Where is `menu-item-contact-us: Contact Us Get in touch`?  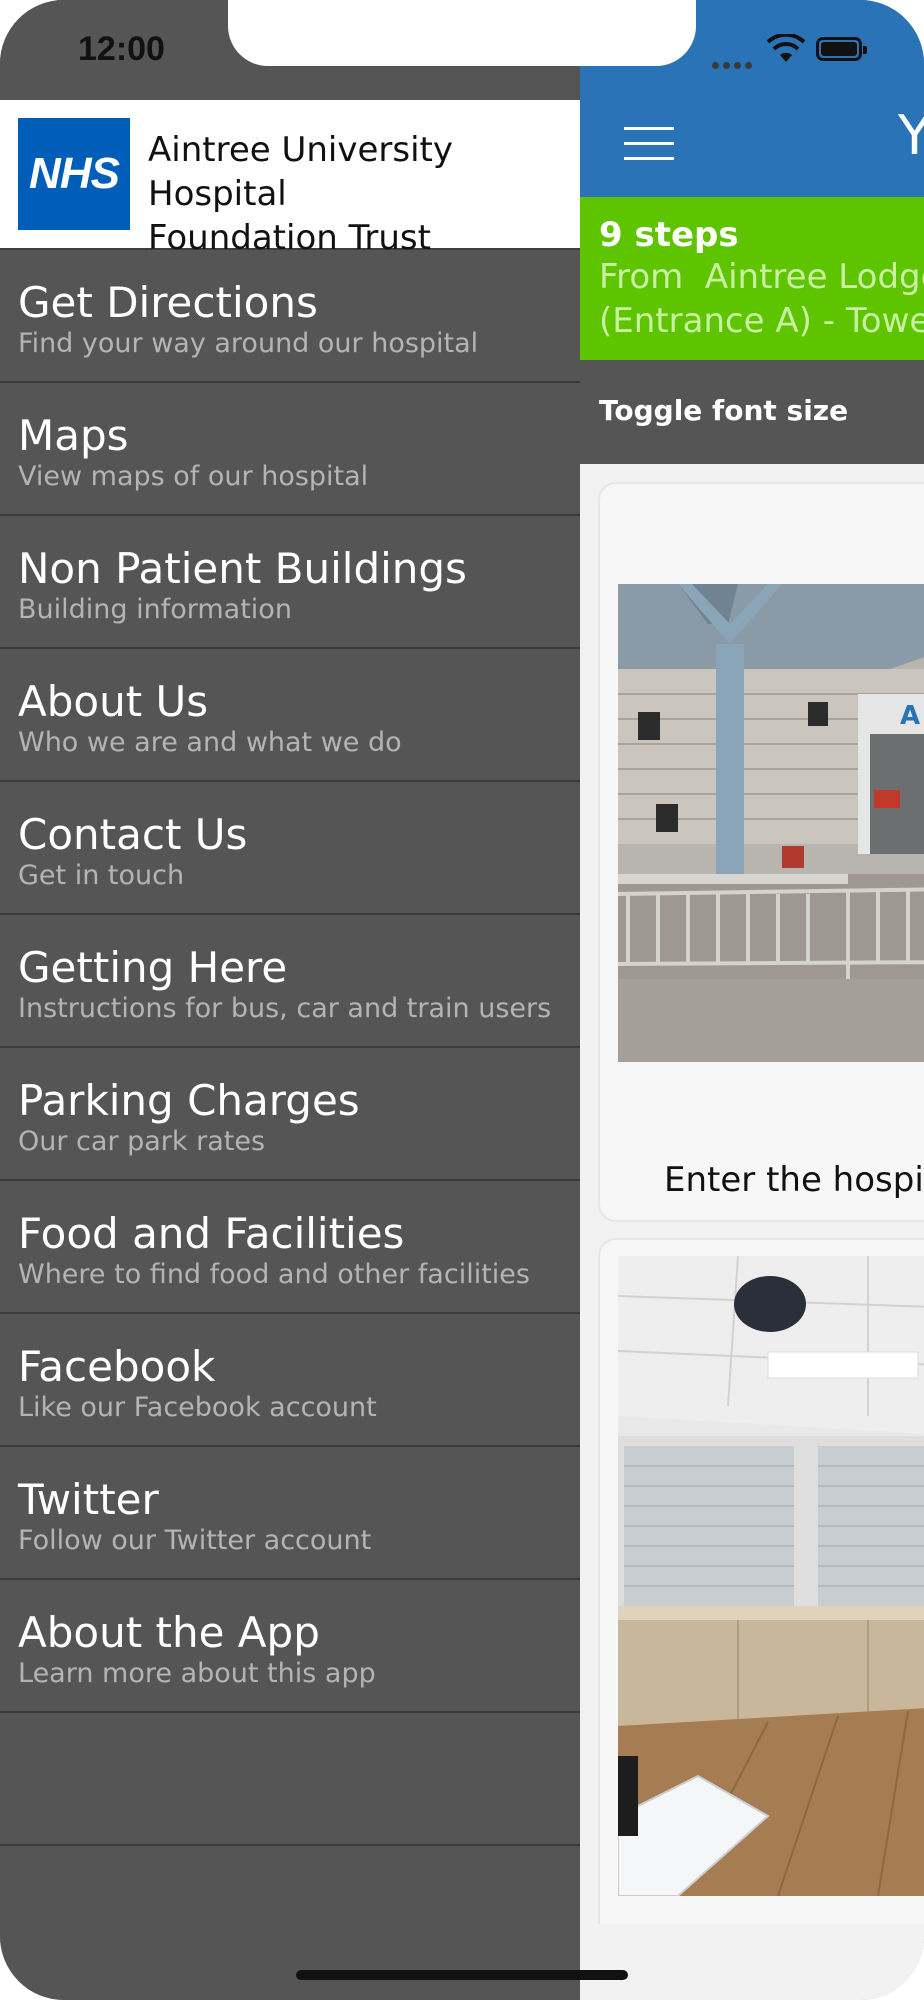 menu-item-contact-us: Contact Us Get in touch is located at coordinates (290, 848).